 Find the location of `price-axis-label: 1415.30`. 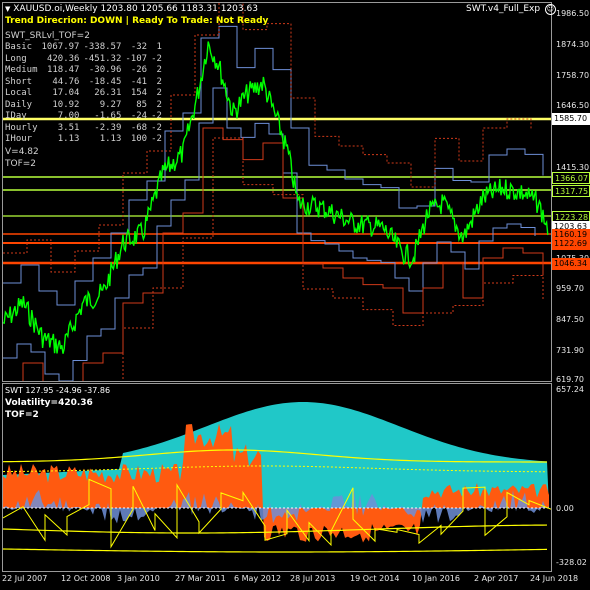

price-axis-label: 1415.30 is located at coordinates (573, 167).